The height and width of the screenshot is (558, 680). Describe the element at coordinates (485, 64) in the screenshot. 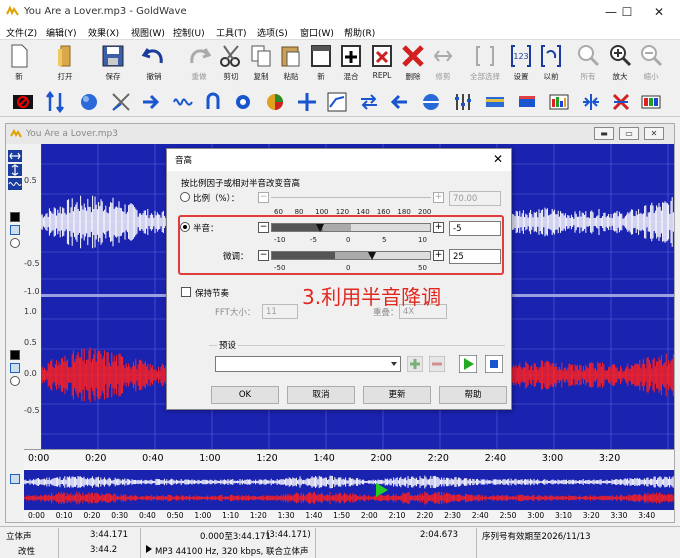

I see `select-all-button: 全部选择` at that location.